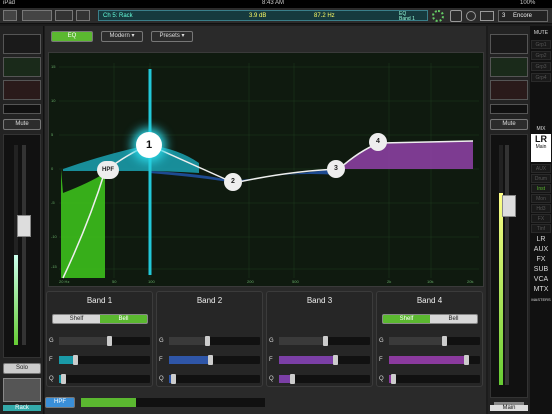 The image size is (552, 414). What do you see at coordinates (336, 169) in the screenshot?
I see `band3-node: 3` at bounding box center [336, 169].